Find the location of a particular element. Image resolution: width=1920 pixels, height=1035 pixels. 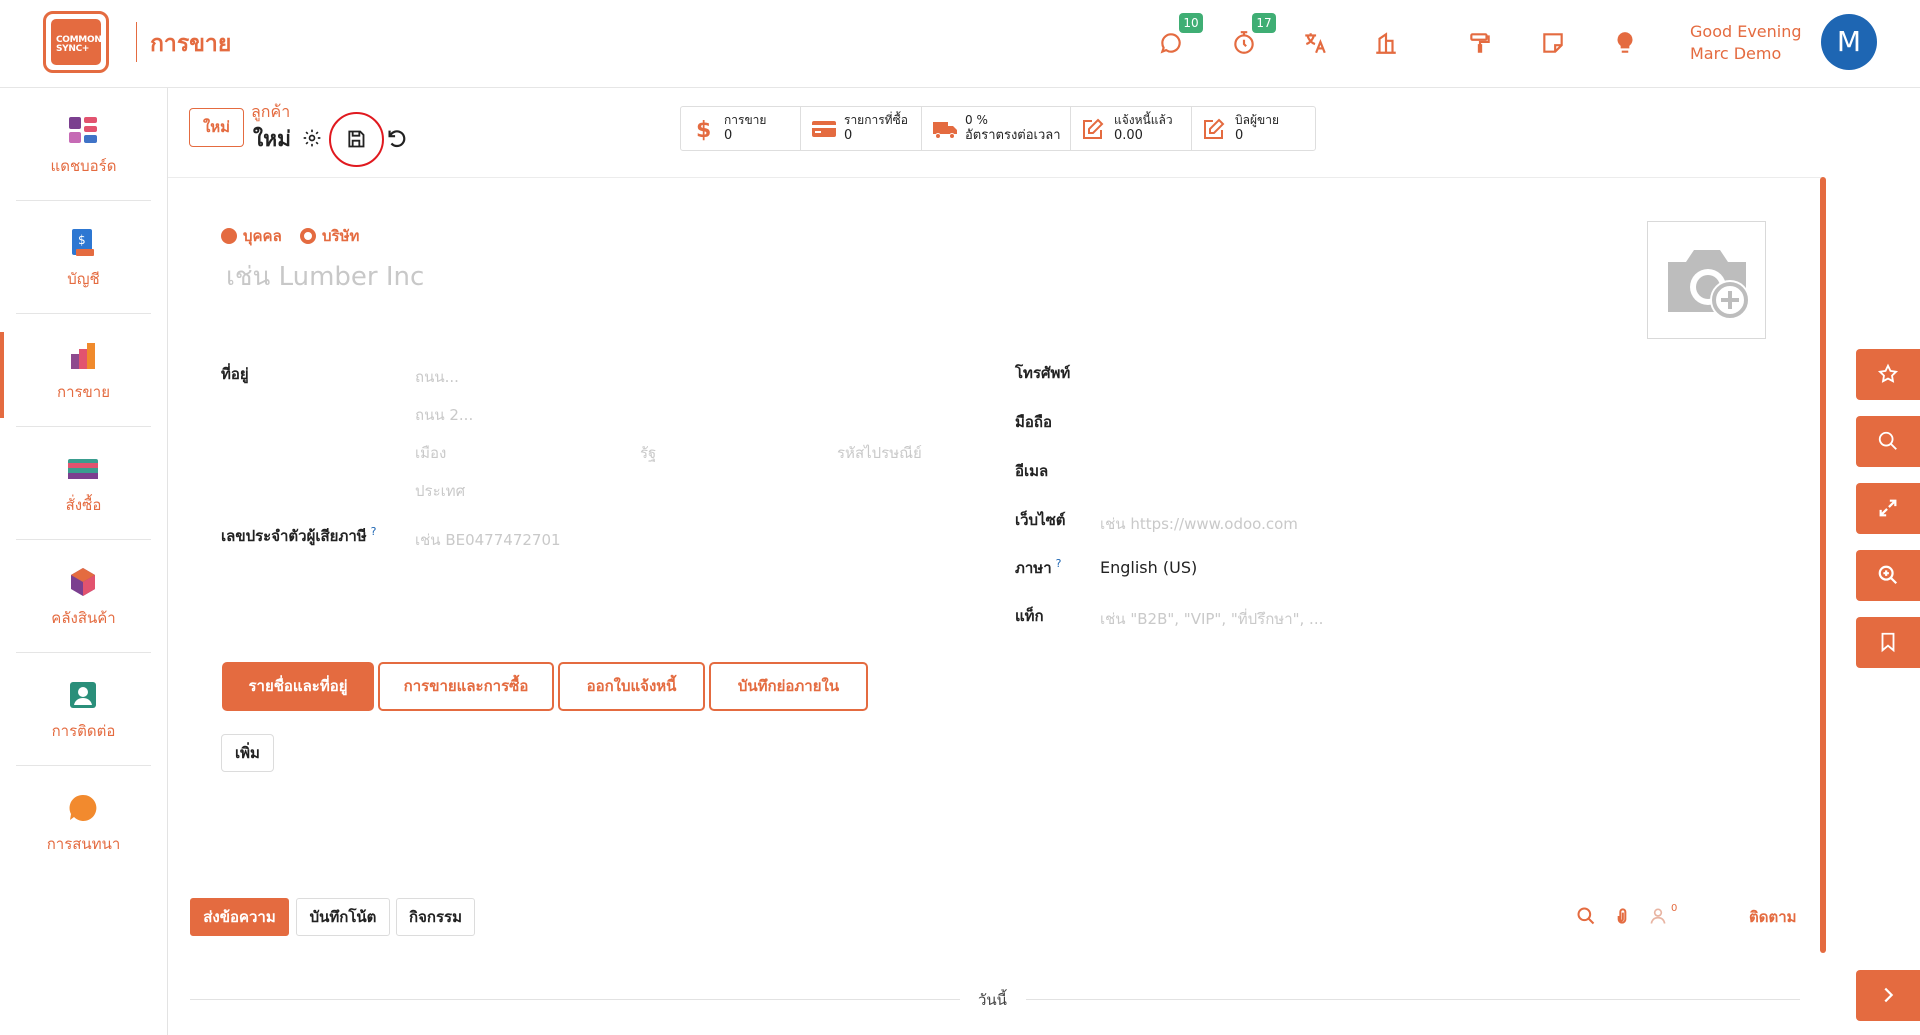

city-input: เมือง is located at coordinates (430, 453).